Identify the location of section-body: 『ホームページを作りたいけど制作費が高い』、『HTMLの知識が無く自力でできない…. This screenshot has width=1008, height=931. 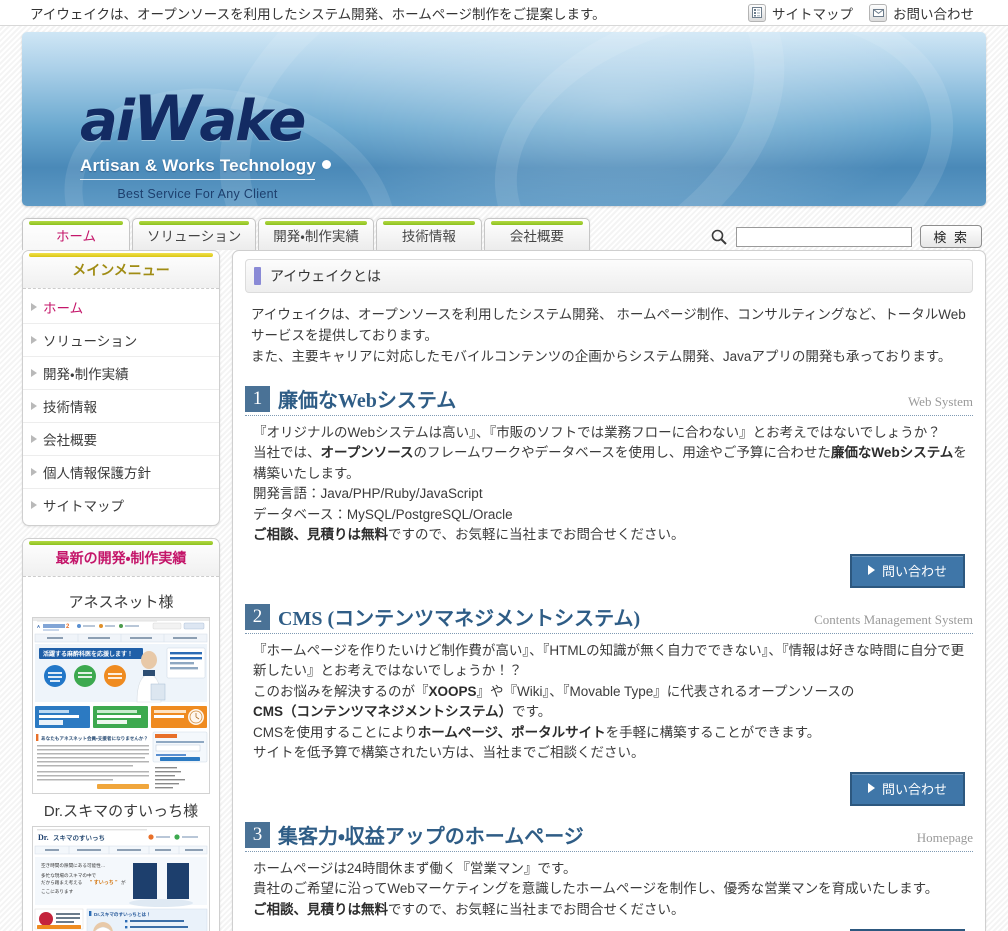
(609, 701).